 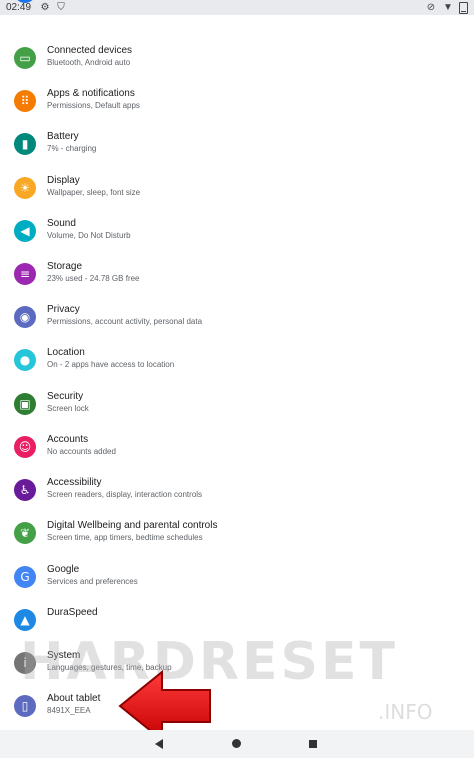 I want to click on account-icon: ☺, so click(x=25, y=447).